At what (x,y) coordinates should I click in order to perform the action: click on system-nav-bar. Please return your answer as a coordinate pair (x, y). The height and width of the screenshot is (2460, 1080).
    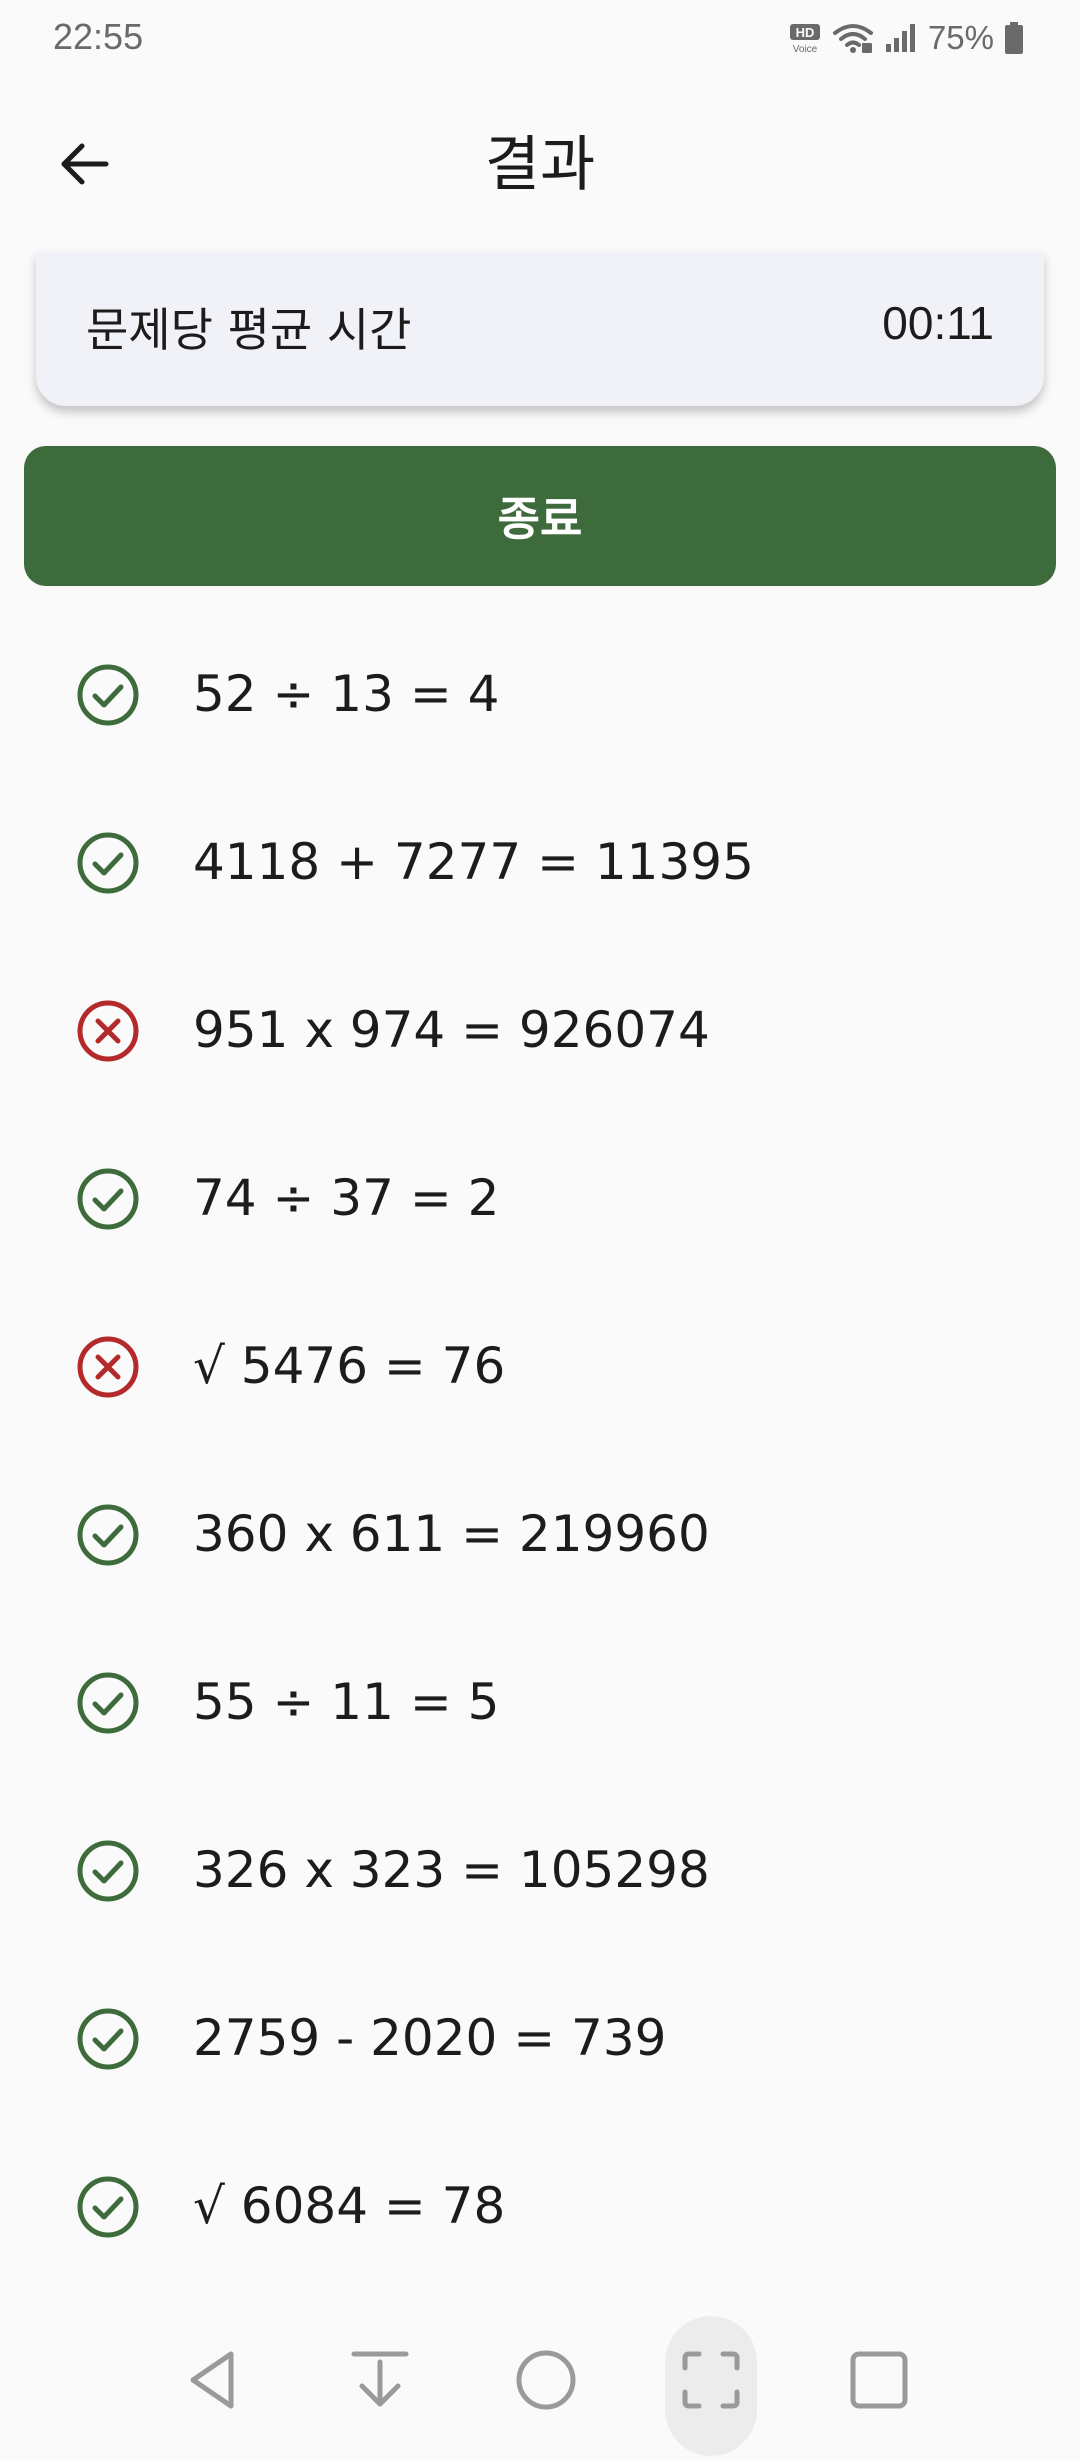
    Looking at the image, I should click on (540, 2380).